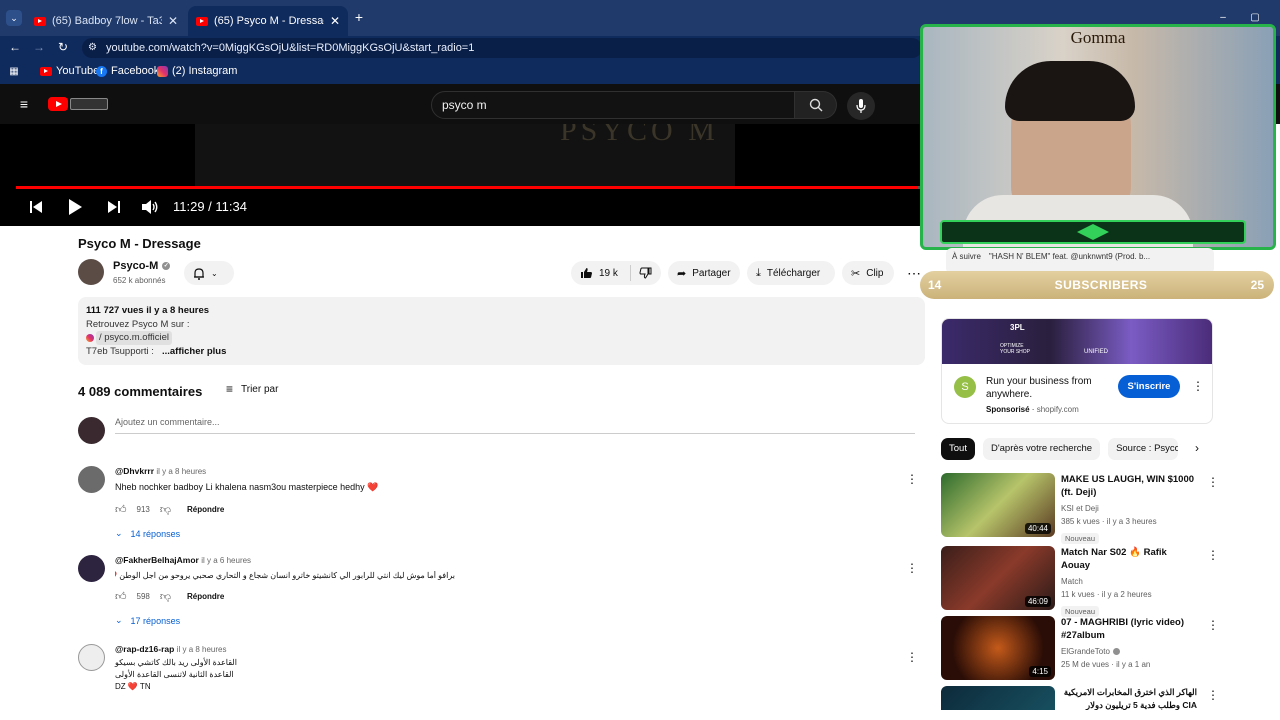 This screenshot has width=1280, height=720. What do you see at coordinates (1129, 559) in the screenshot?
I see `recommendation-title: Match Nar S02 🔥 Rafik Aouay` at bounding box center [1129, 559].